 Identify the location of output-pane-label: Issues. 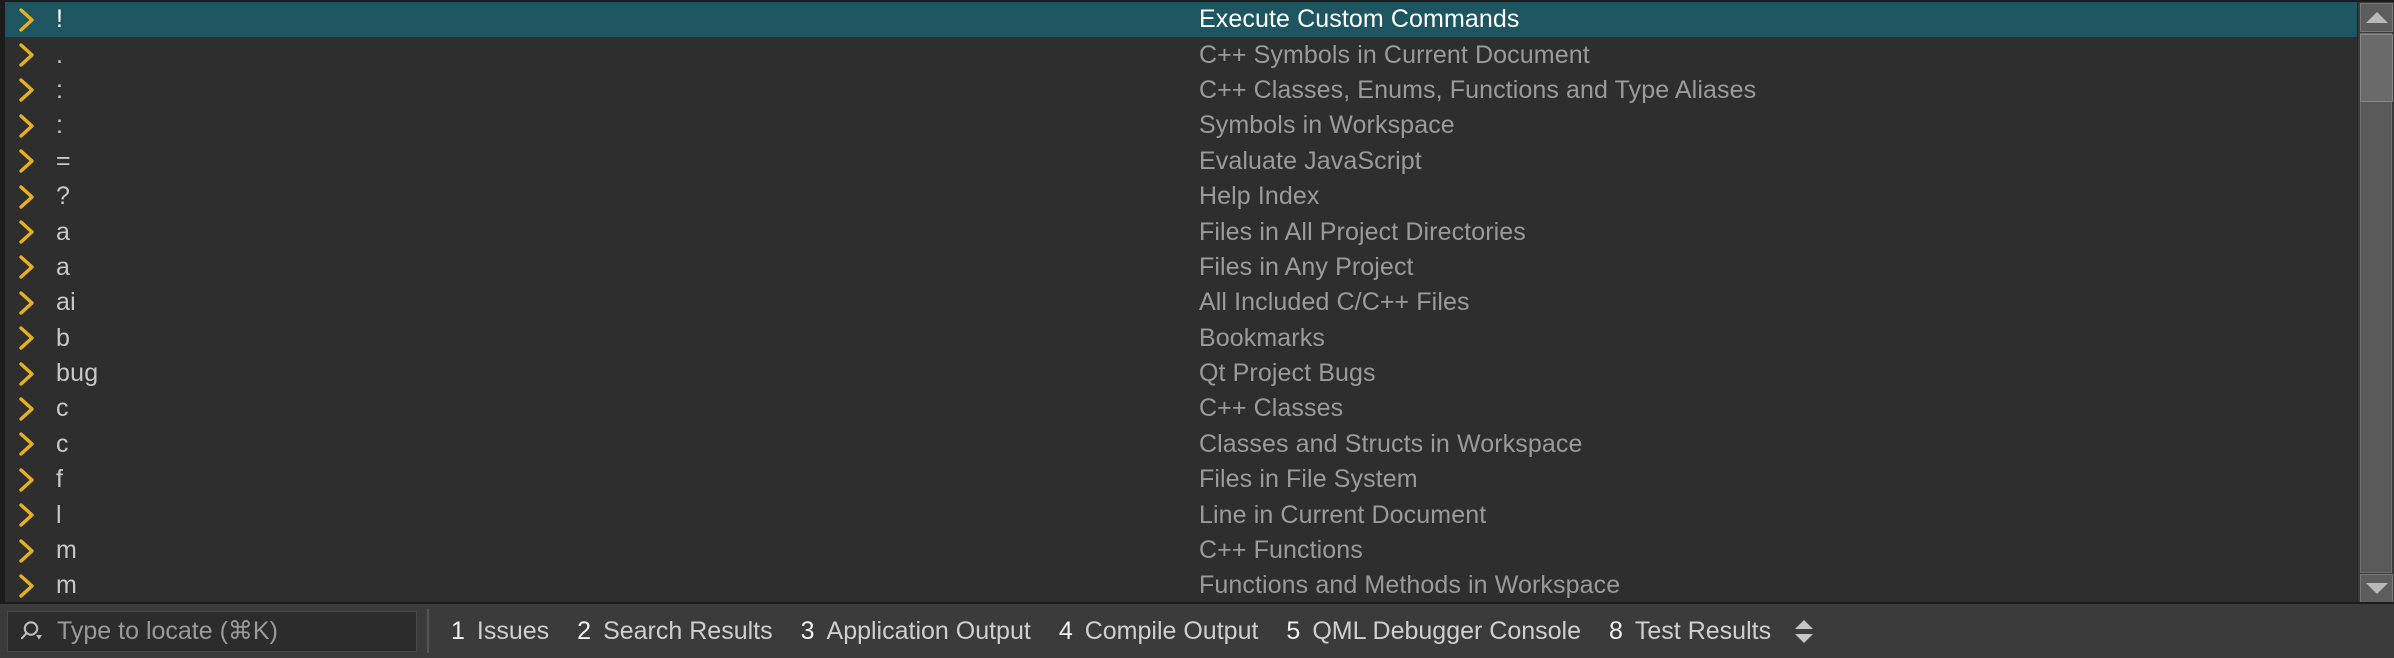
(513, 630).